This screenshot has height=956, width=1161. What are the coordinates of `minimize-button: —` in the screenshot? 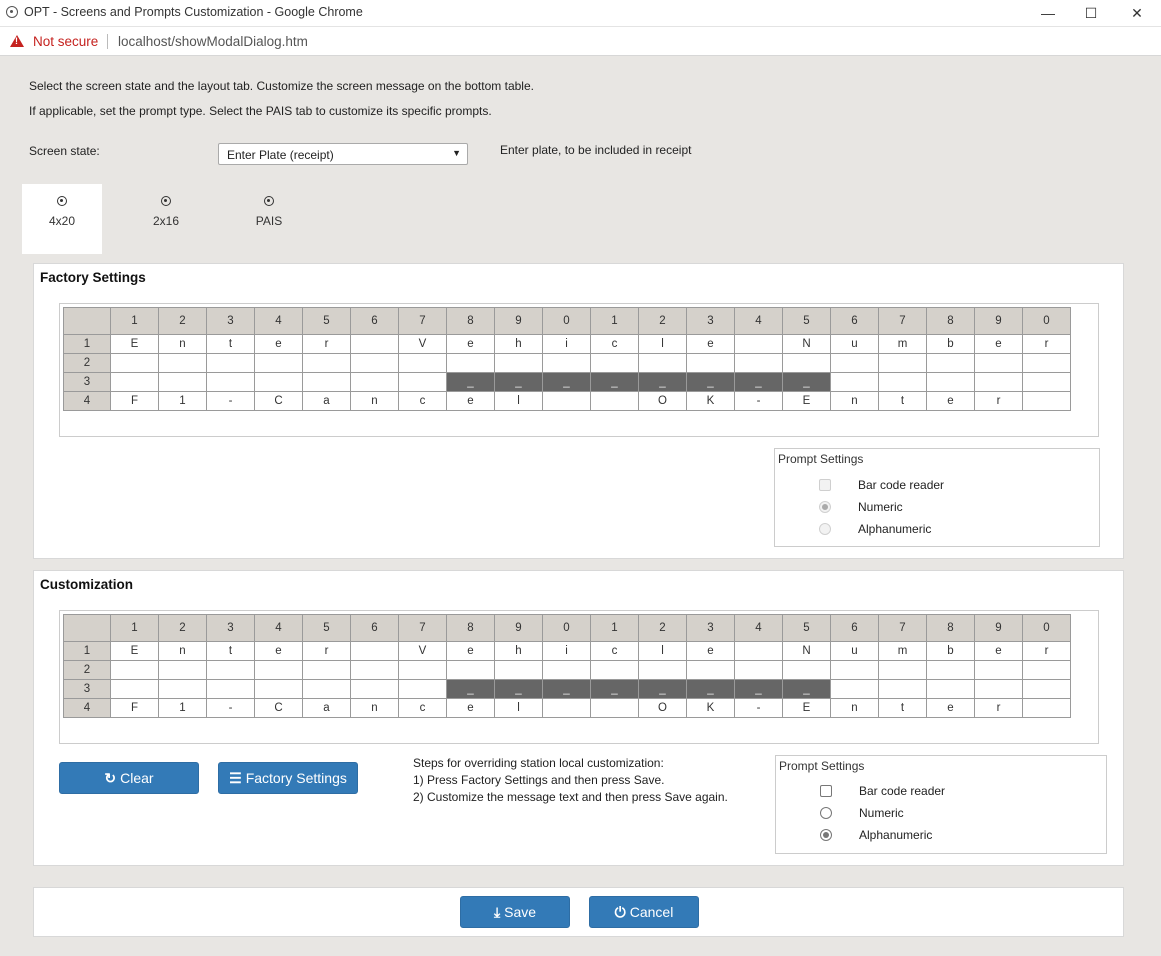 It's located at (1048, 13).